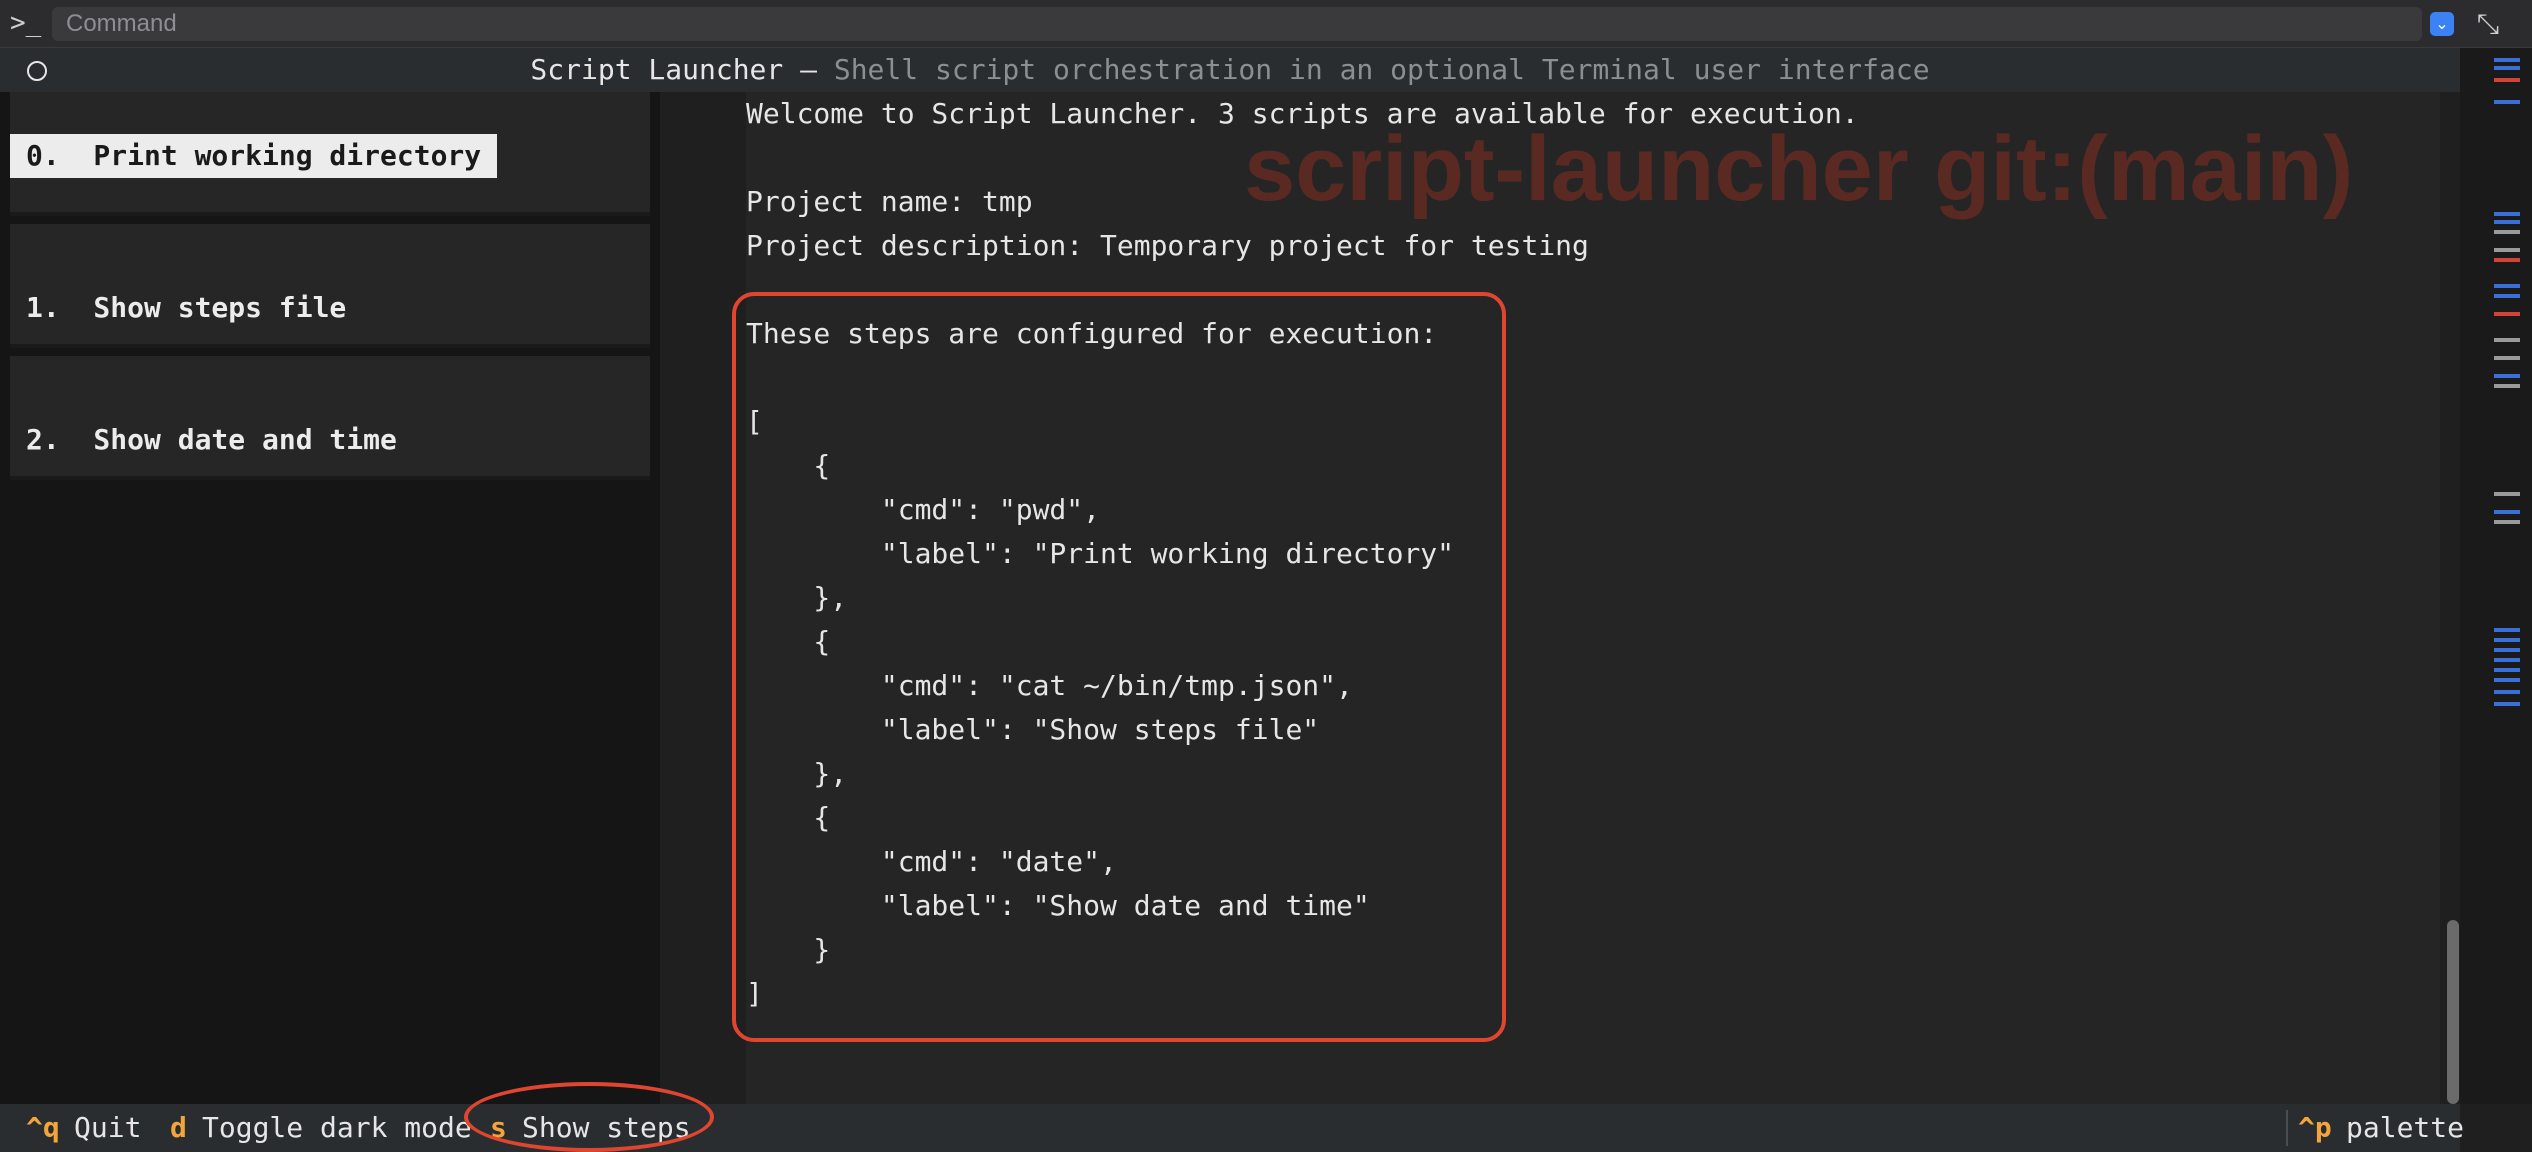  I want to click on toggle-dark-mode-key: d, so click(178, 1128).